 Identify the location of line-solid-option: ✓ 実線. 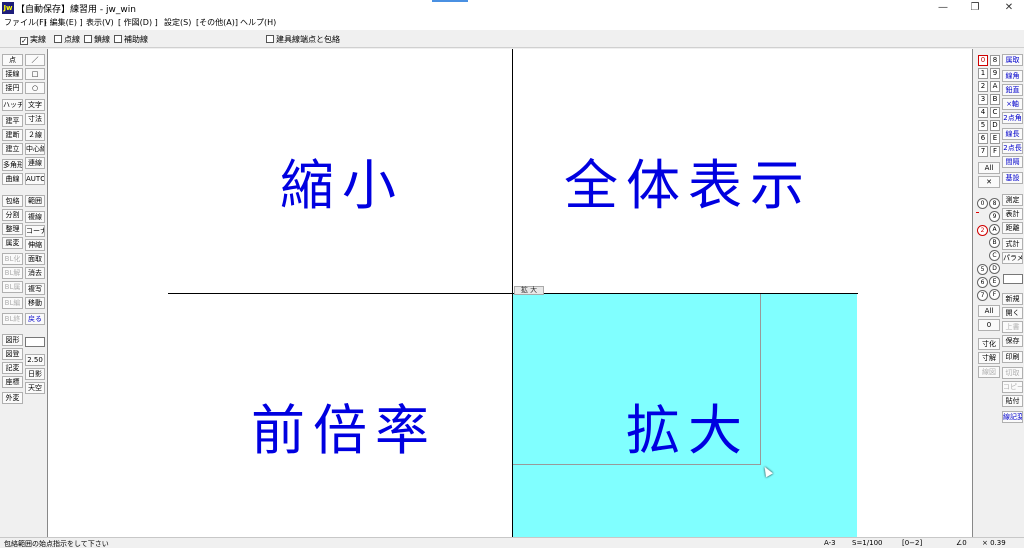
(33, 39).